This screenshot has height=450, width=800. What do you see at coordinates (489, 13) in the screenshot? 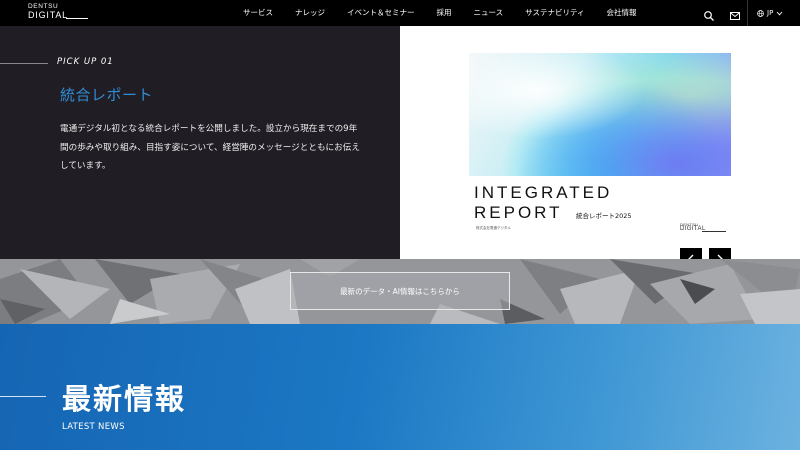
I see `nav-item-news: ニュース` at bounding box center [489, 13].